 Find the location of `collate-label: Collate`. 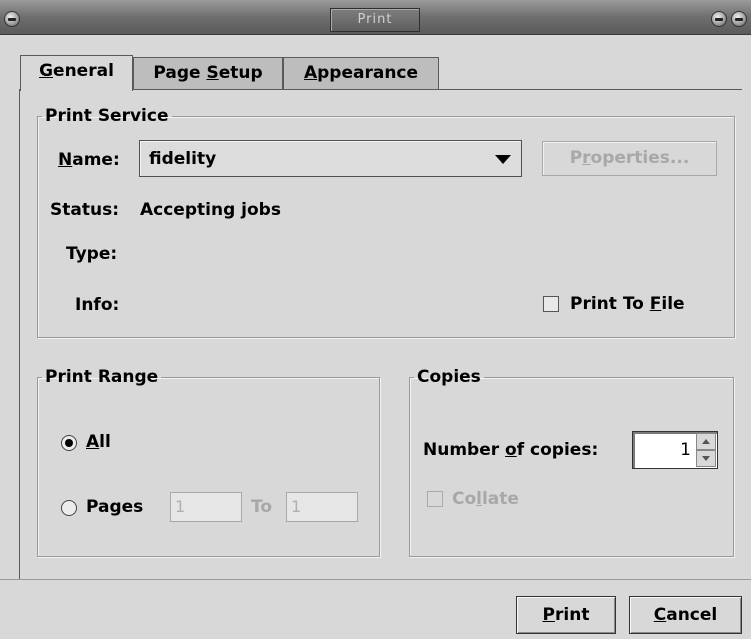

collate-label: Collate is located at coordinates (485, 499).